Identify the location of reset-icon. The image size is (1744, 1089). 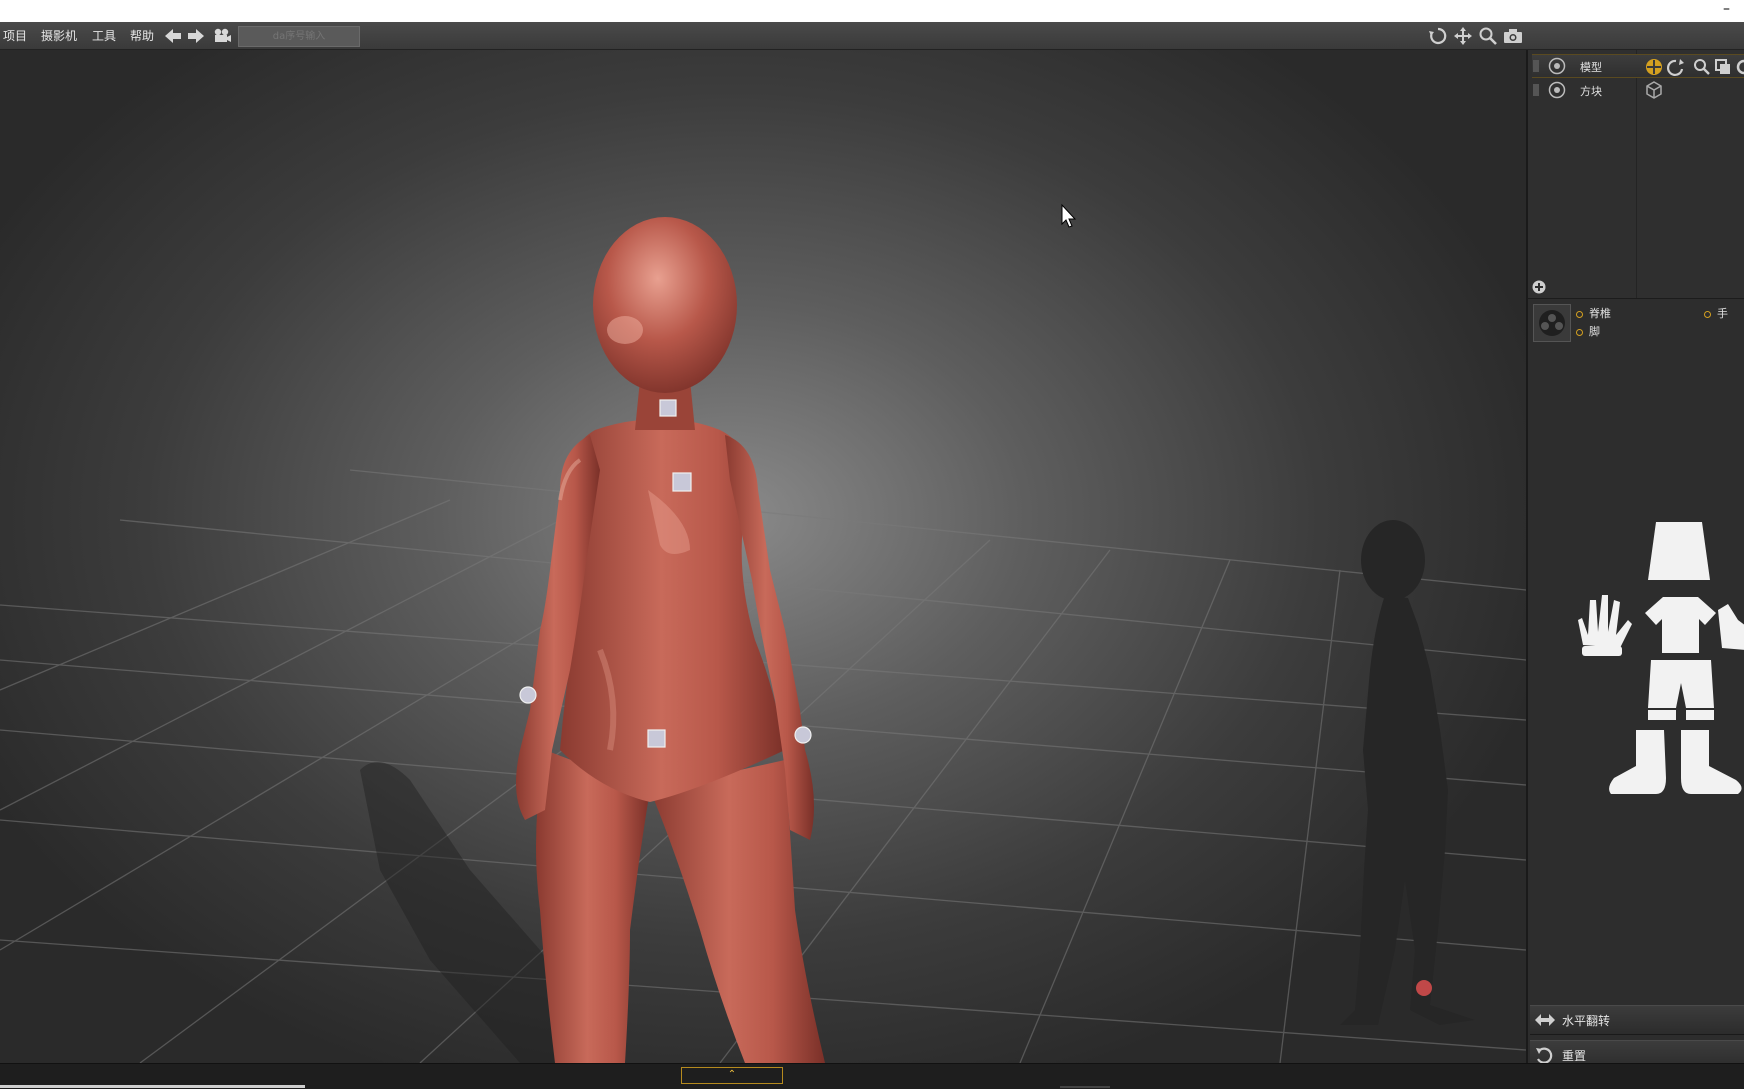
(1544, 1055).